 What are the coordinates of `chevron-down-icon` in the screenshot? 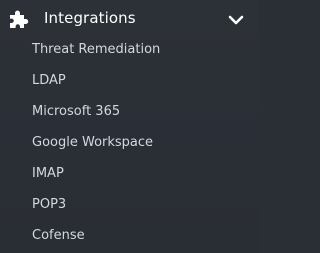 It's located at (236, 18).